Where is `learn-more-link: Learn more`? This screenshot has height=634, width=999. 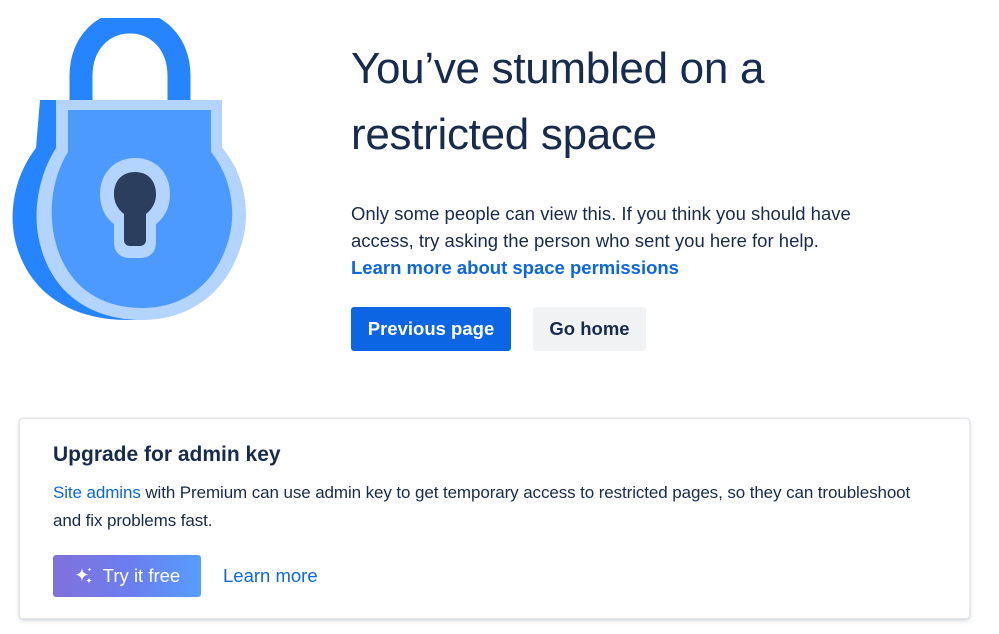
learn-more-link: Learn more is located at coordinates (270, 576).